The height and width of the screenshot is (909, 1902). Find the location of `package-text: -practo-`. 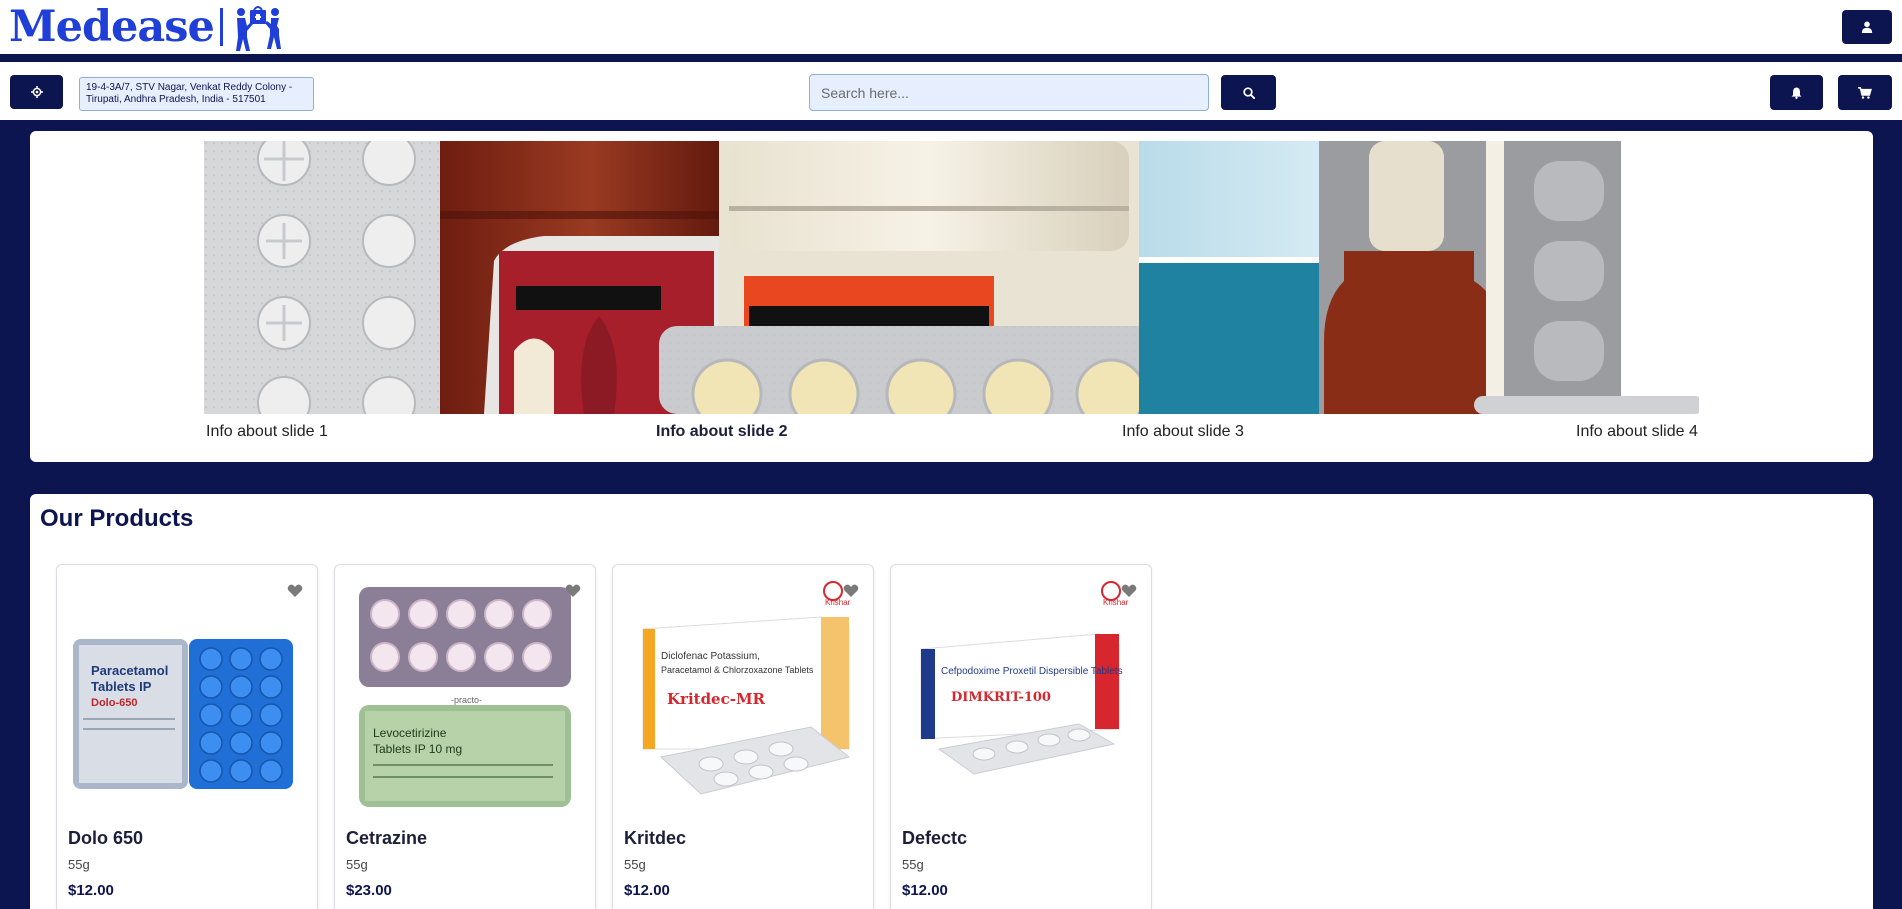

package-text: -practo- is located at coordinates (466, 700).